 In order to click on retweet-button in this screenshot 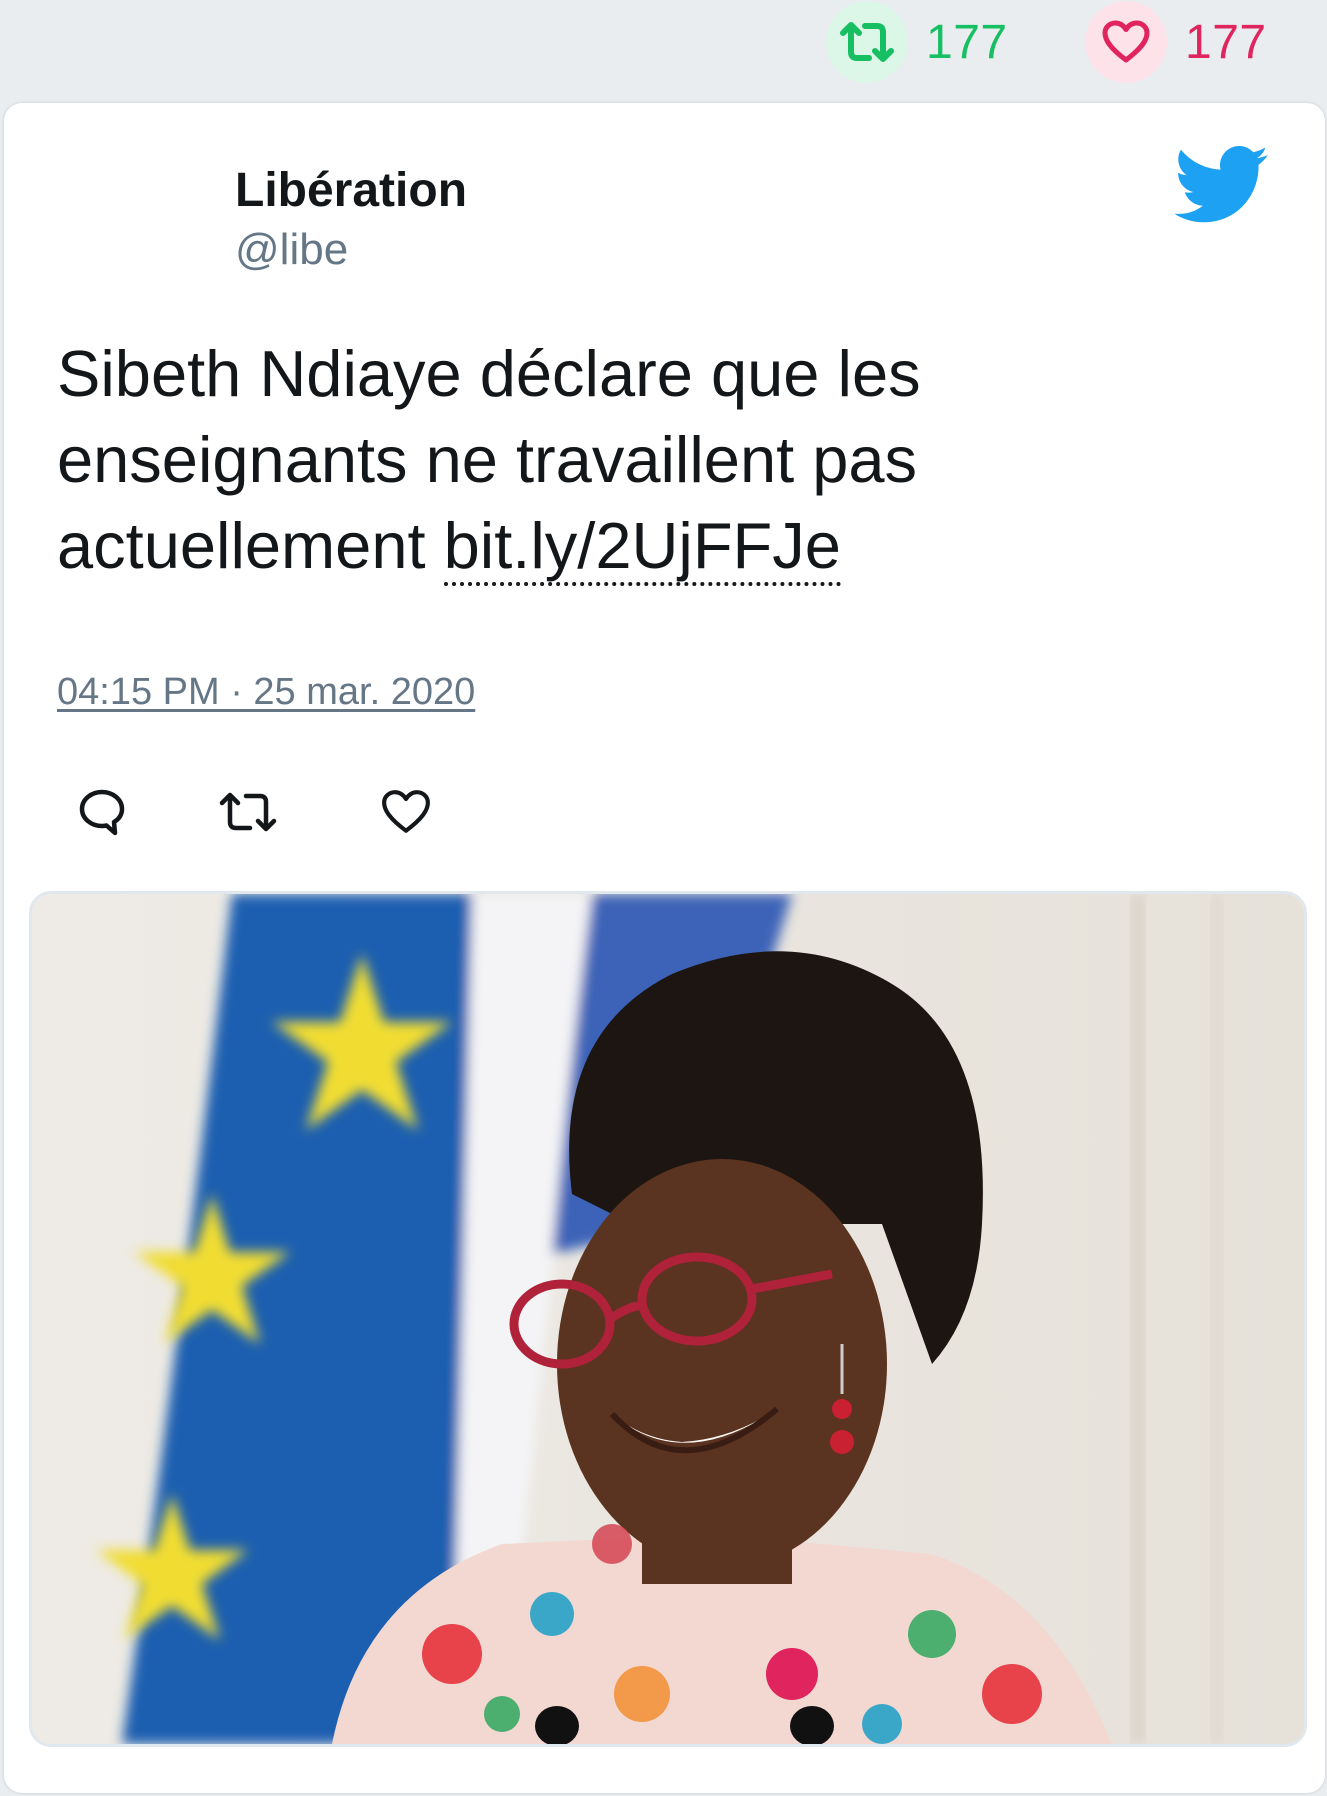, I will do `click(248, 814)`.